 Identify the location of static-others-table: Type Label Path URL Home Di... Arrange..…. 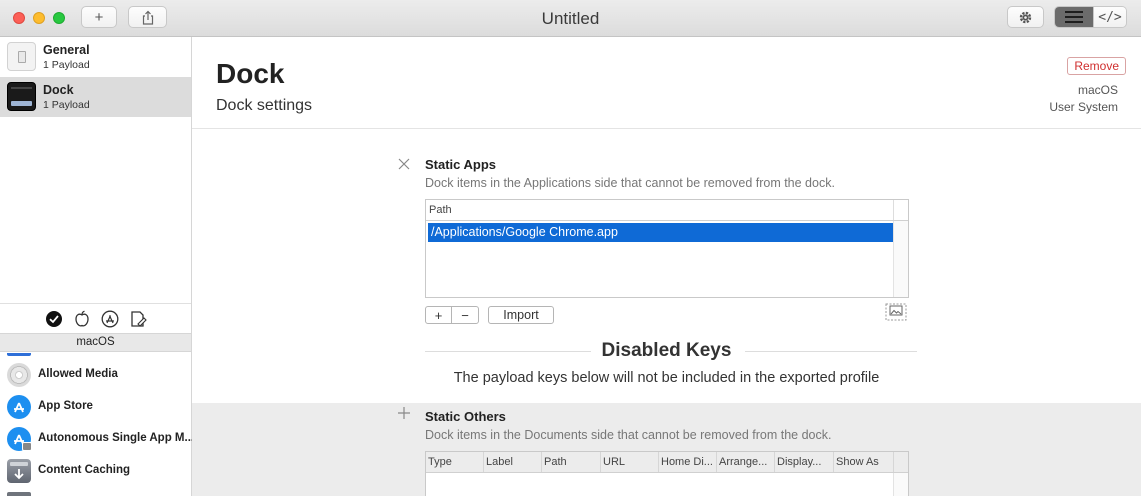
(667, 473).